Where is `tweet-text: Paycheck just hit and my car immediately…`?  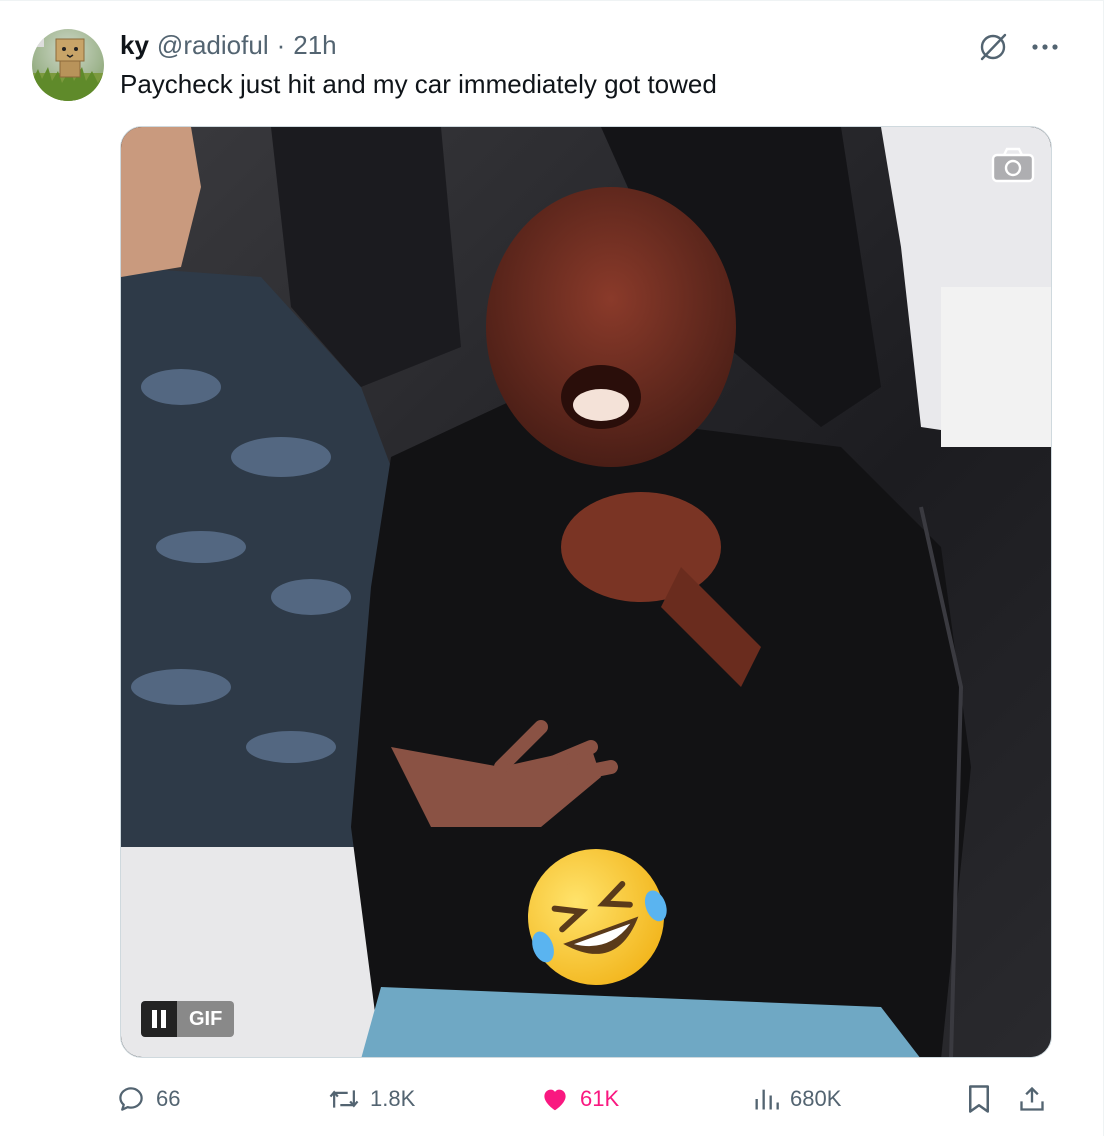
tweet-text: Paycheck just hit and my car immediately… is located at coordinates (418, 84).